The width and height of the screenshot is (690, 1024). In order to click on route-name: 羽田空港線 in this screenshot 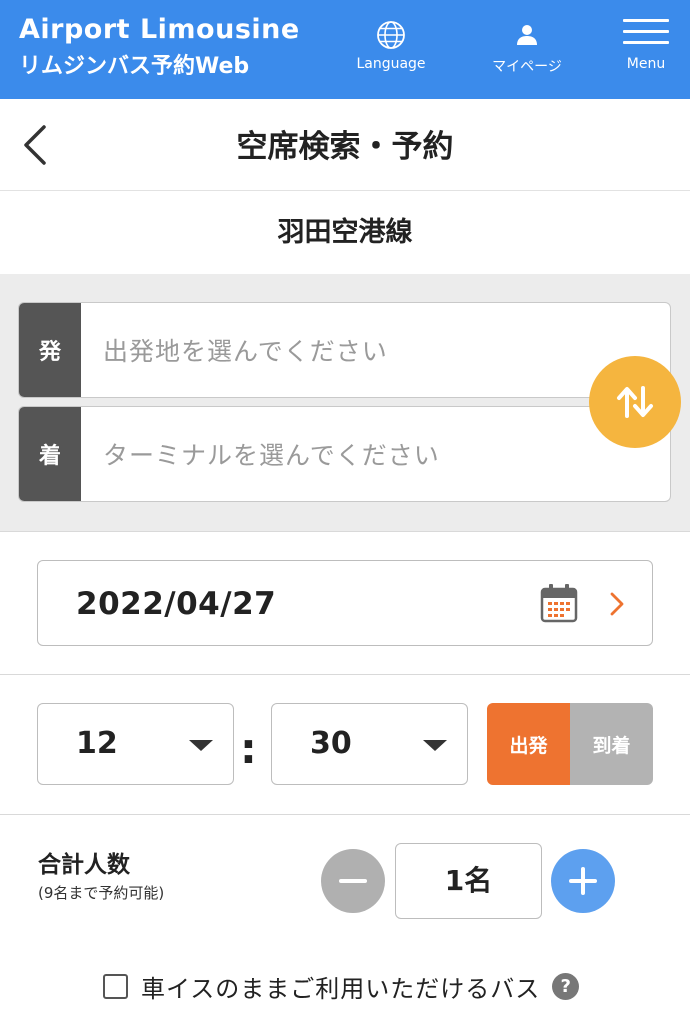, I will do `click(345, 232)`.